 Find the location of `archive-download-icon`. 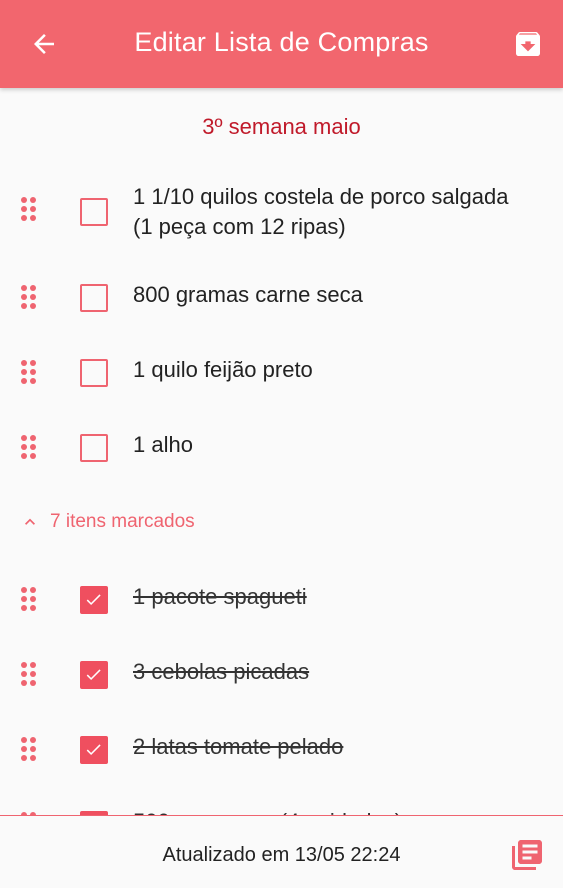

archive-download-icon is located at coordinates (528, 44).